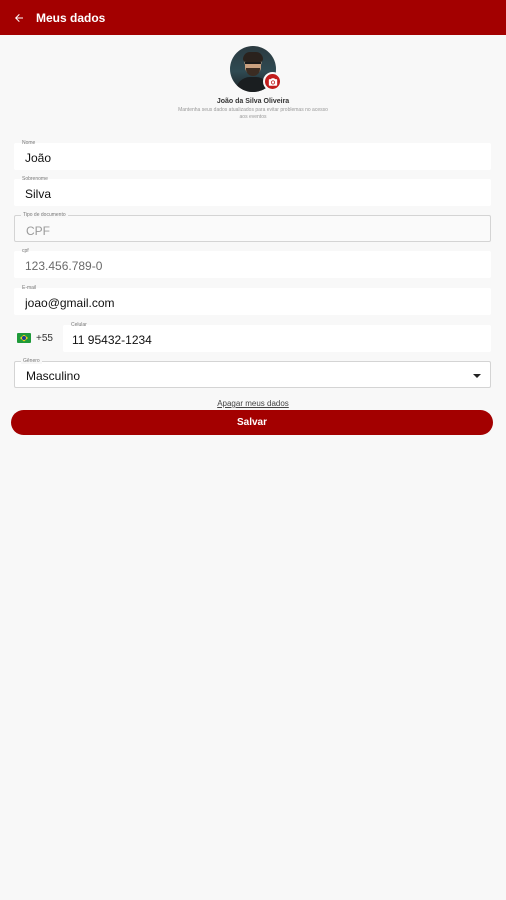 This screenshot has height=900, width=506. I want to click on profile-name: João da Silva Oliveira, so click(253, 101).